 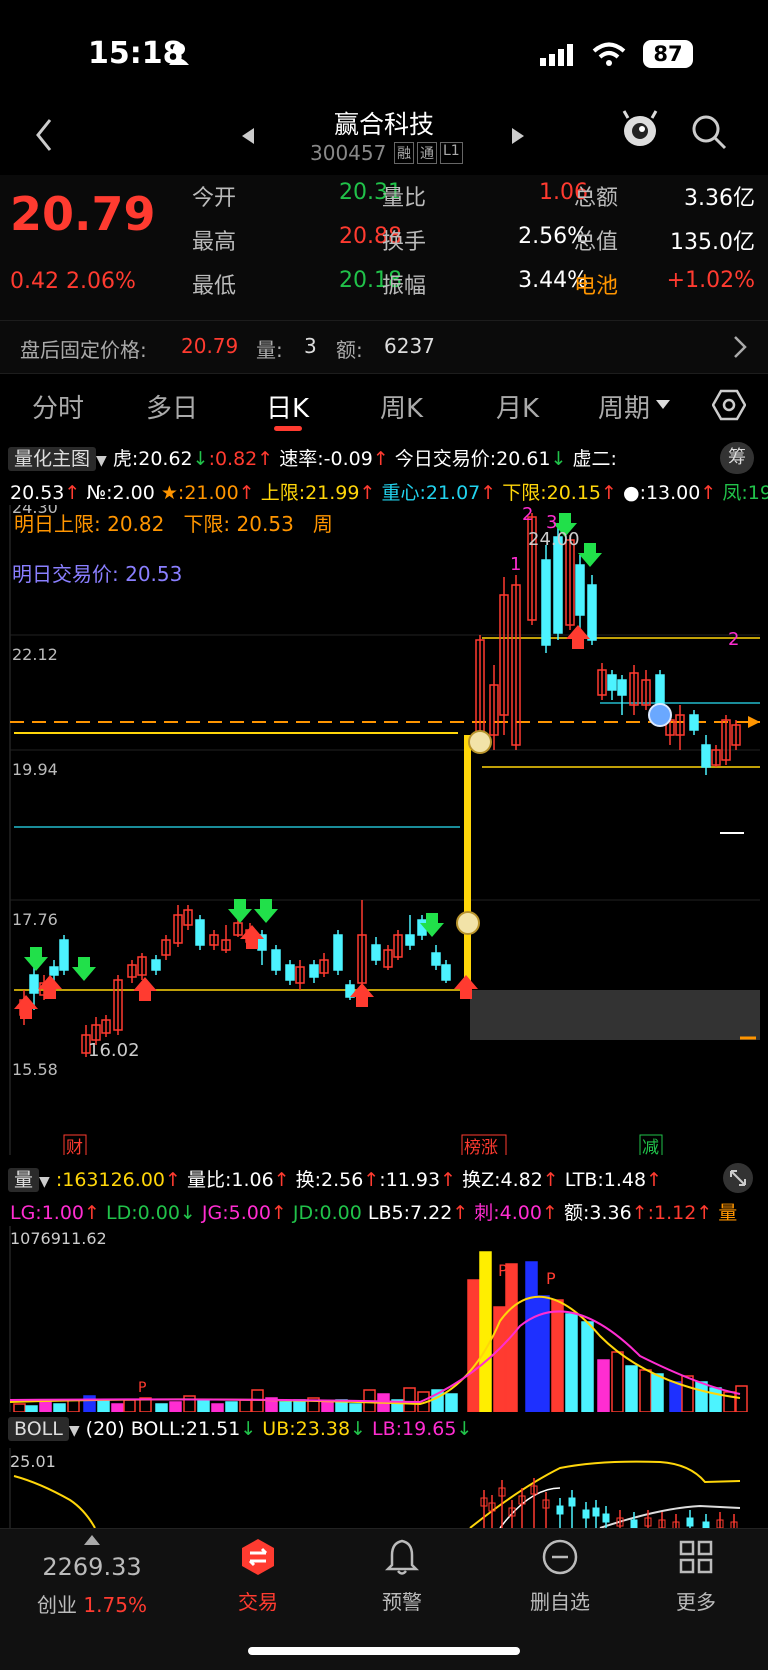 What do you see at coordinates (527, 515) in the screenshot?
I see `wave-mark: 2` at bounding box center [527, 515].